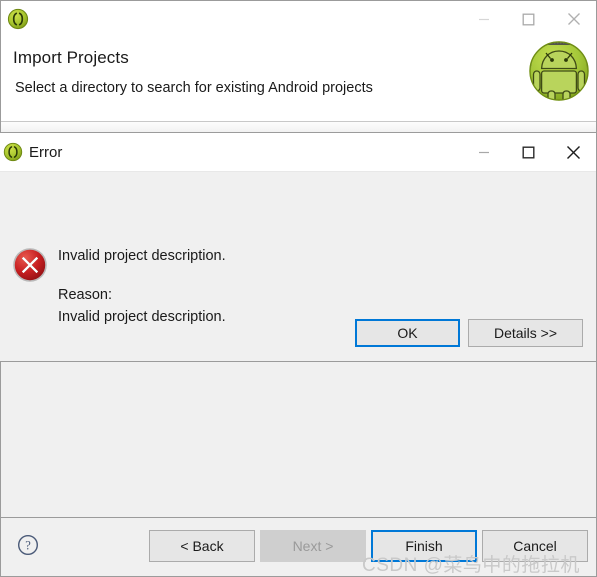 This screenshot has width=597, height=577. I want to click on error-message: Invalid project description., so click(142, 256).